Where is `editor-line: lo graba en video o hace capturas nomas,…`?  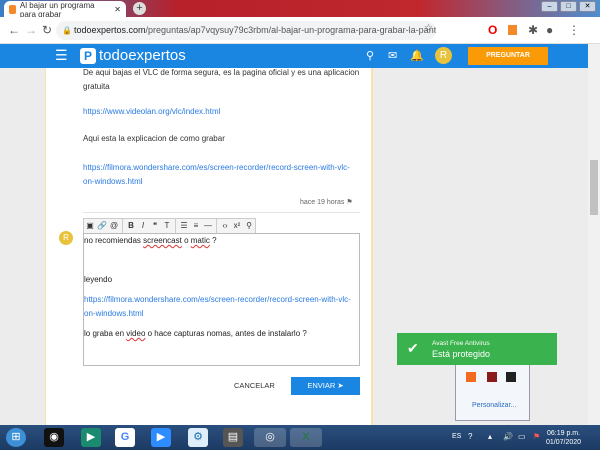
editor-line: lo graba en video o hace capturas nomas,… is located at coordinates (195, 333).